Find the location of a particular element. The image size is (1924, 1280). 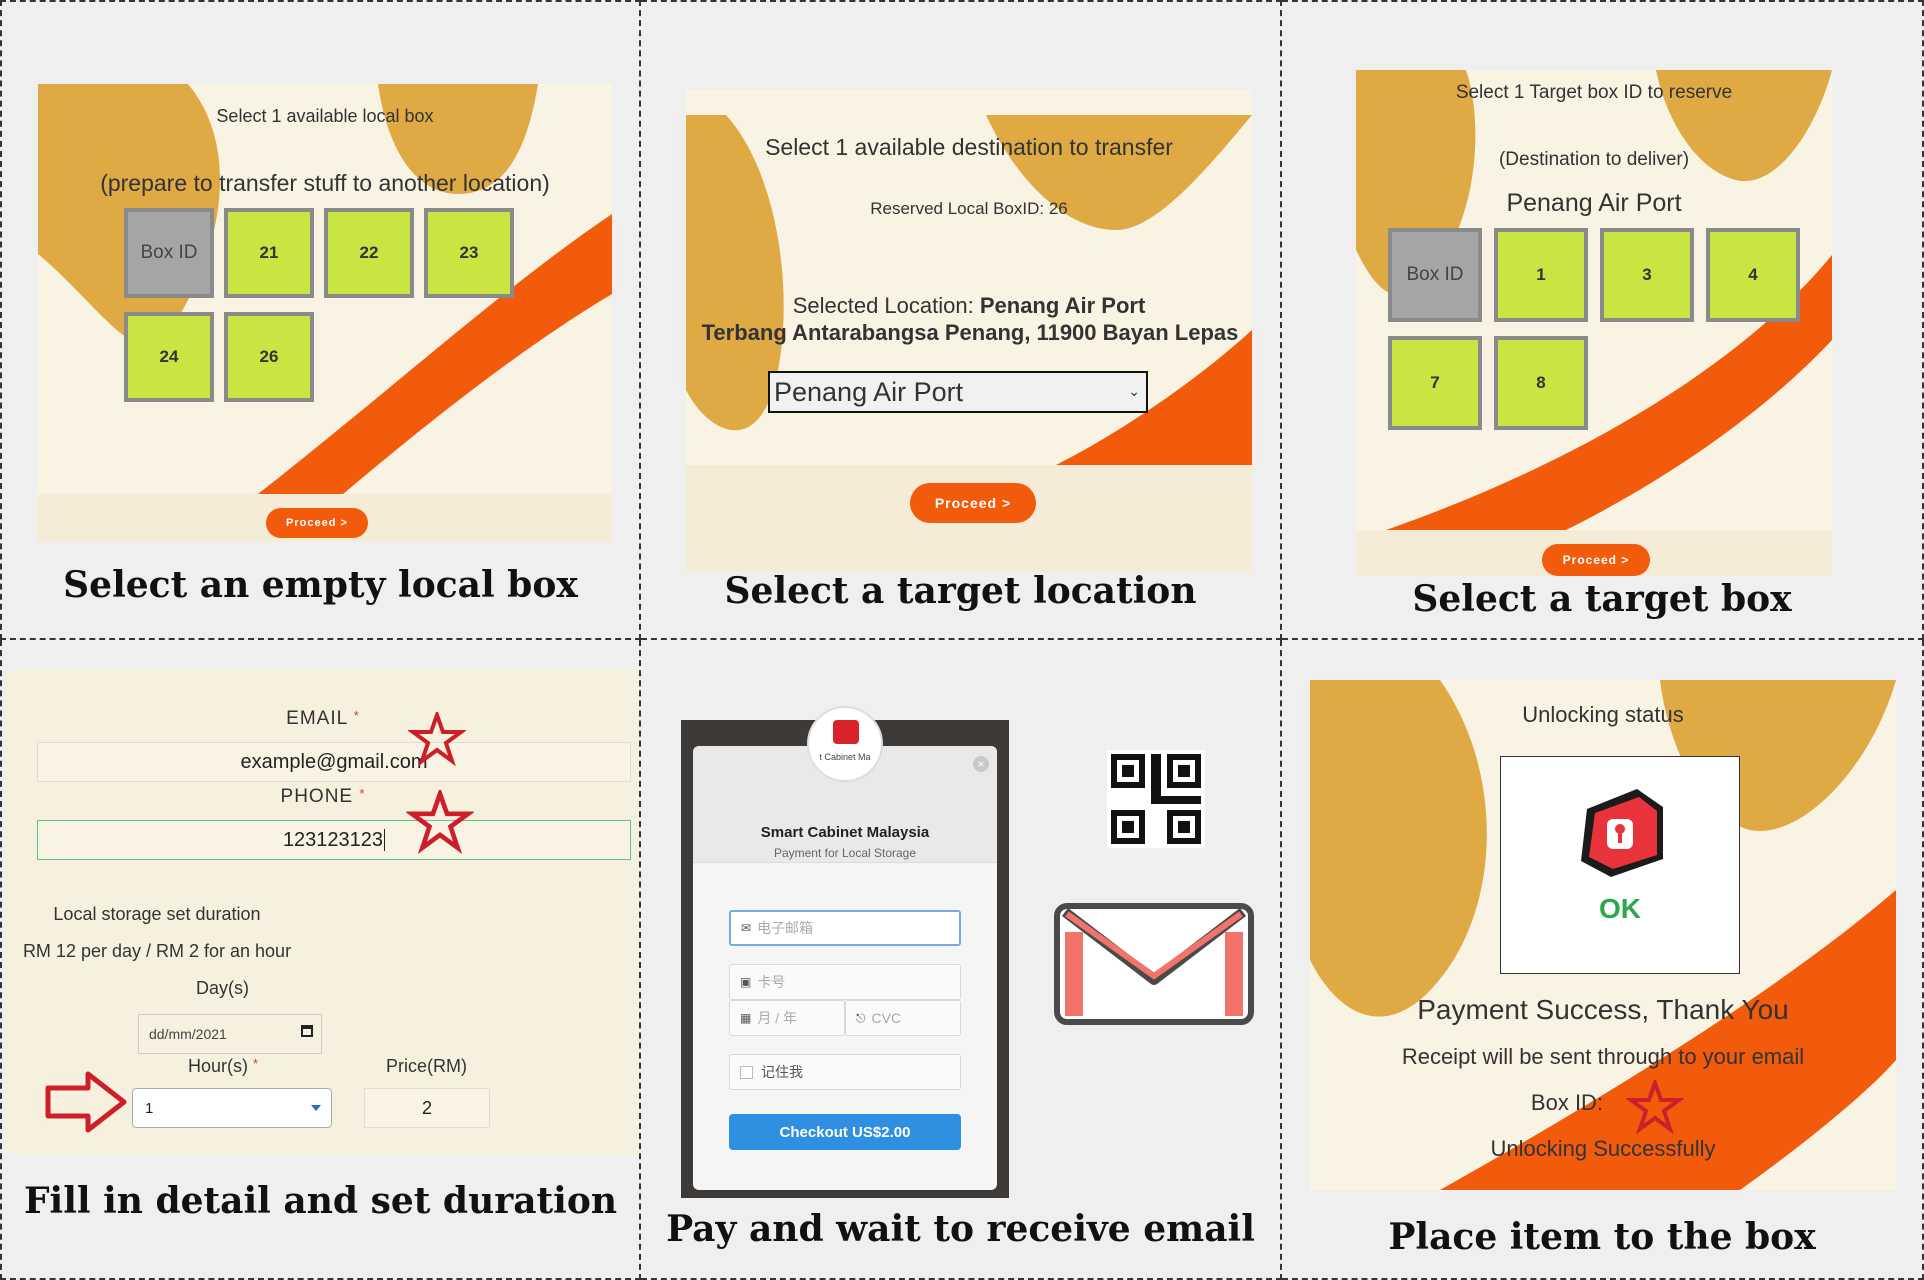

email-label: EMAIL * is located at coordinates (322, 719).